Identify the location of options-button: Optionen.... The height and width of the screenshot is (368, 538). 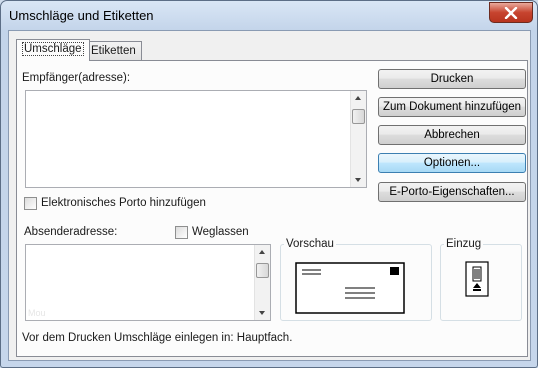
(452, 163).